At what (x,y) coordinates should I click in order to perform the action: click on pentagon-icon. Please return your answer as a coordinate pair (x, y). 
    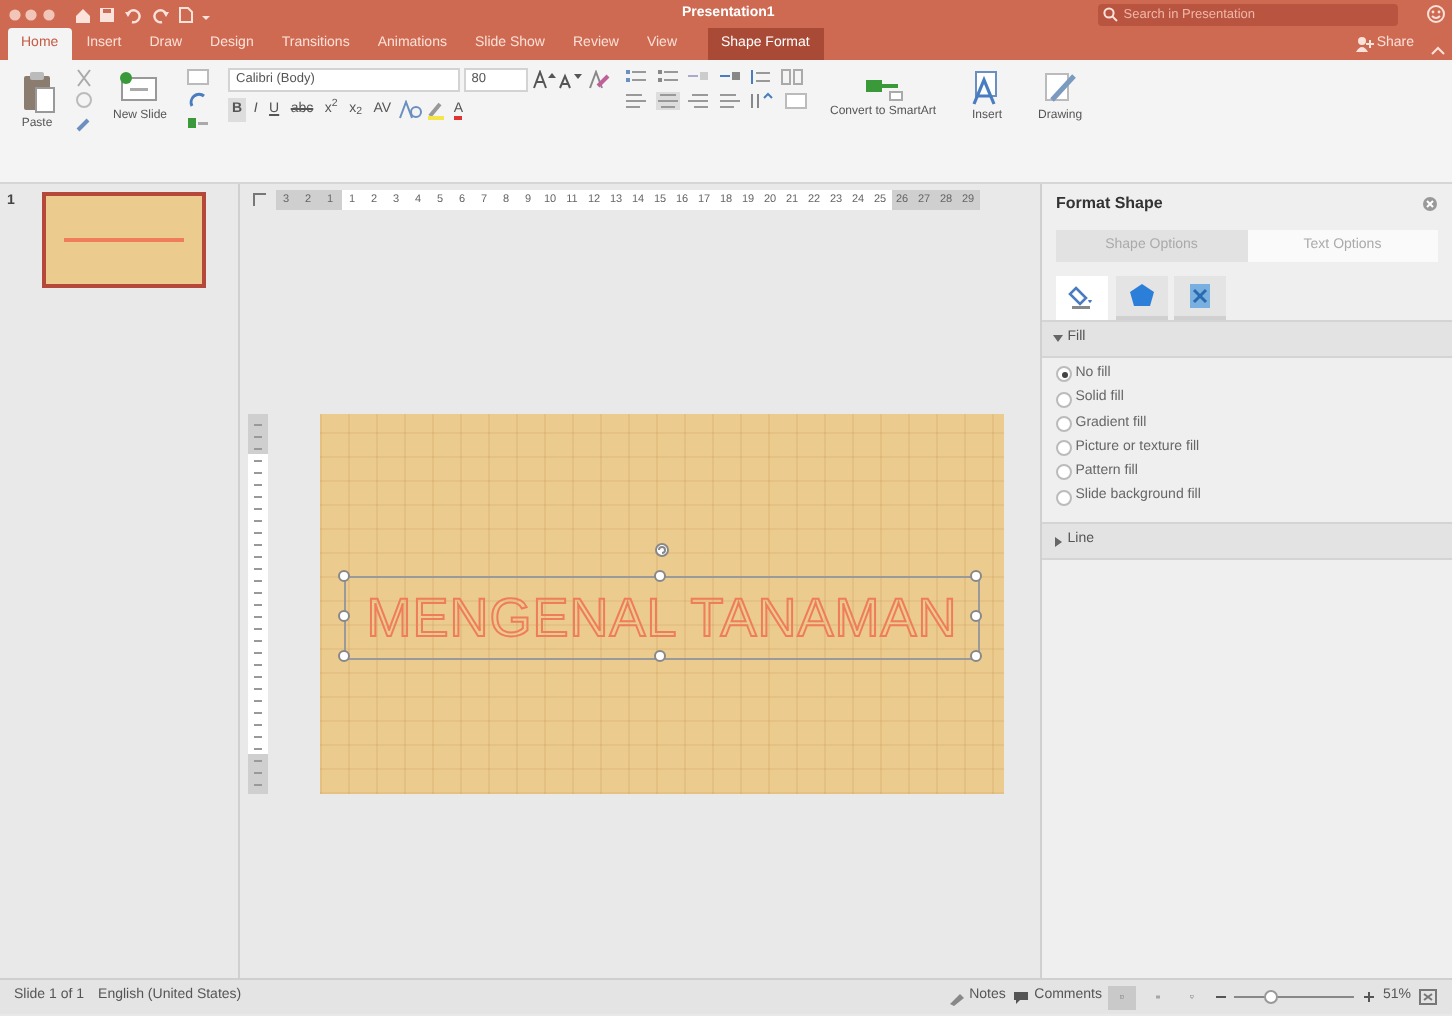
    Looking at the image, I should click on (1141, 296).